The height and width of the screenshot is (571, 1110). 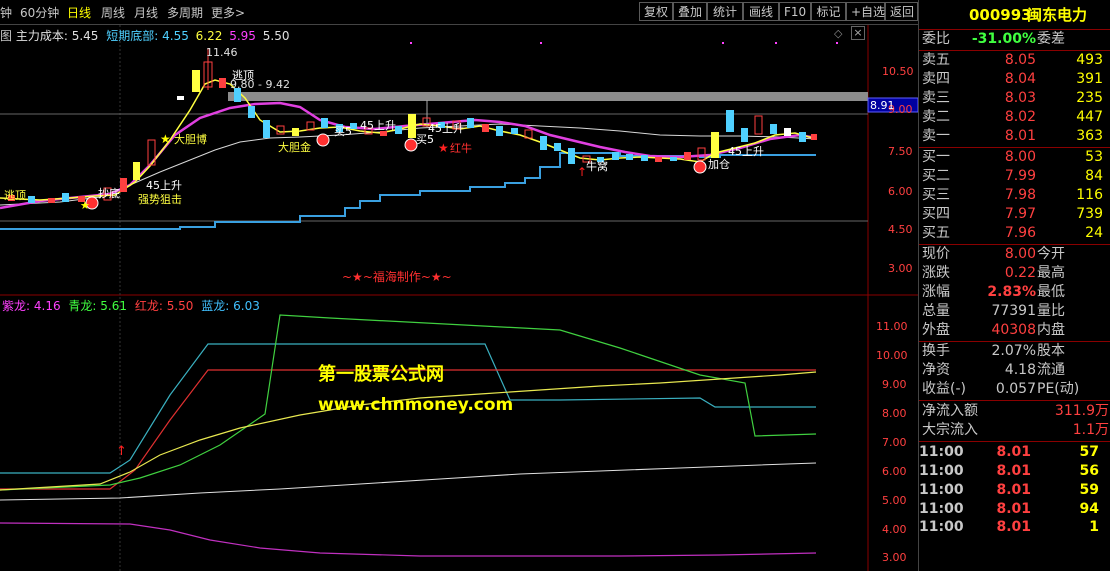 What do you see at coordinates (1020, 273) in the screenshot?
I see `stat-value: 0.22` at bounding box center [1020, 273].